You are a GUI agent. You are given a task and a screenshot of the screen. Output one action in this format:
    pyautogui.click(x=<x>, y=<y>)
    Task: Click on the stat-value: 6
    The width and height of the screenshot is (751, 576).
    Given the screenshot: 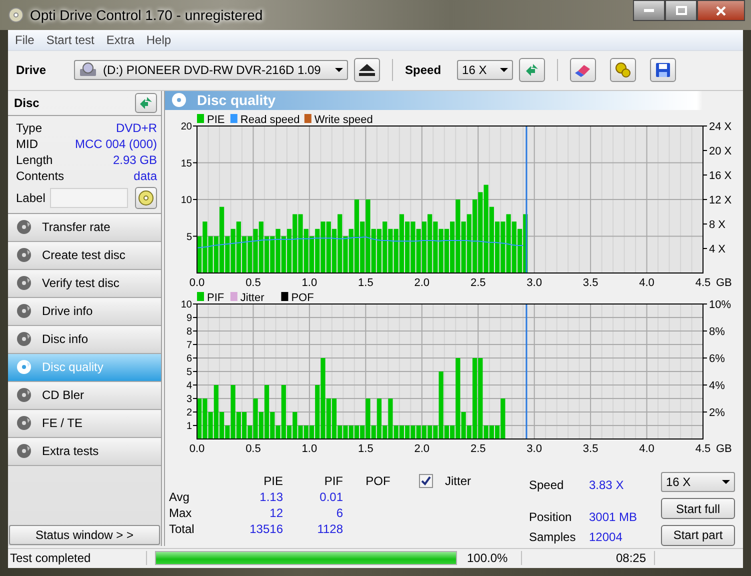 What is the action you would take?
    pyautogui.click(x=339, y=513)
    